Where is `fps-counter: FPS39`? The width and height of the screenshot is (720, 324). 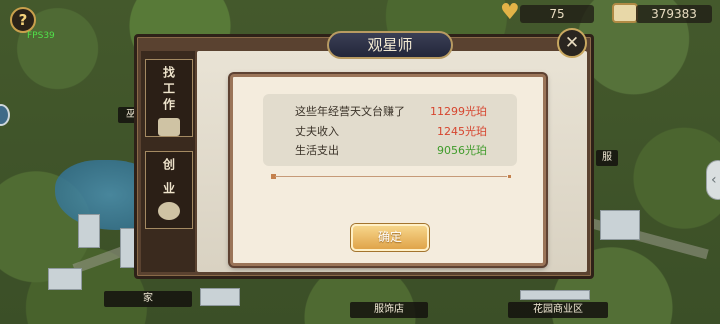 fps-counter: FPS39 is located at coordinates (41, 36).